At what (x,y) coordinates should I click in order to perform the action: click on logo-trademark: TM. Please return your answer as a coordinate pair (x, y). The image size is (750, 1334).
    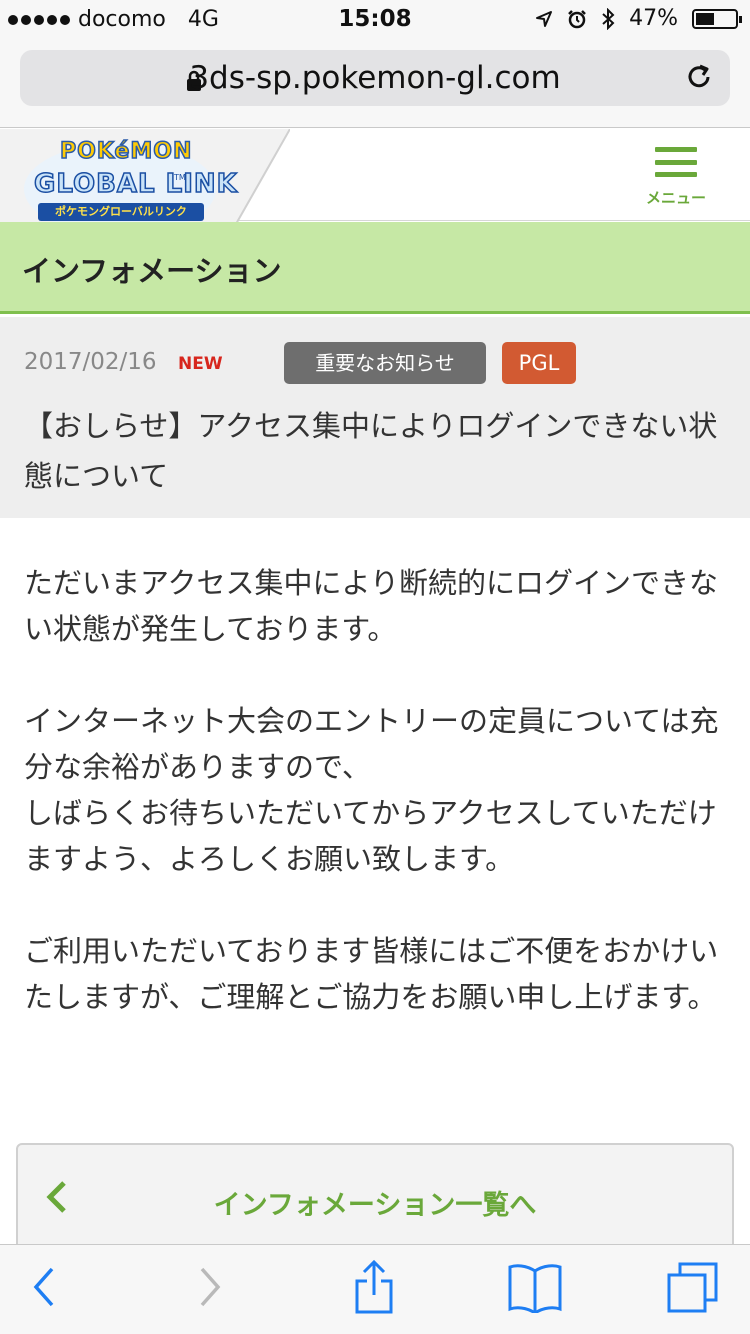
    Looking at the image, I should click on (180, 177).